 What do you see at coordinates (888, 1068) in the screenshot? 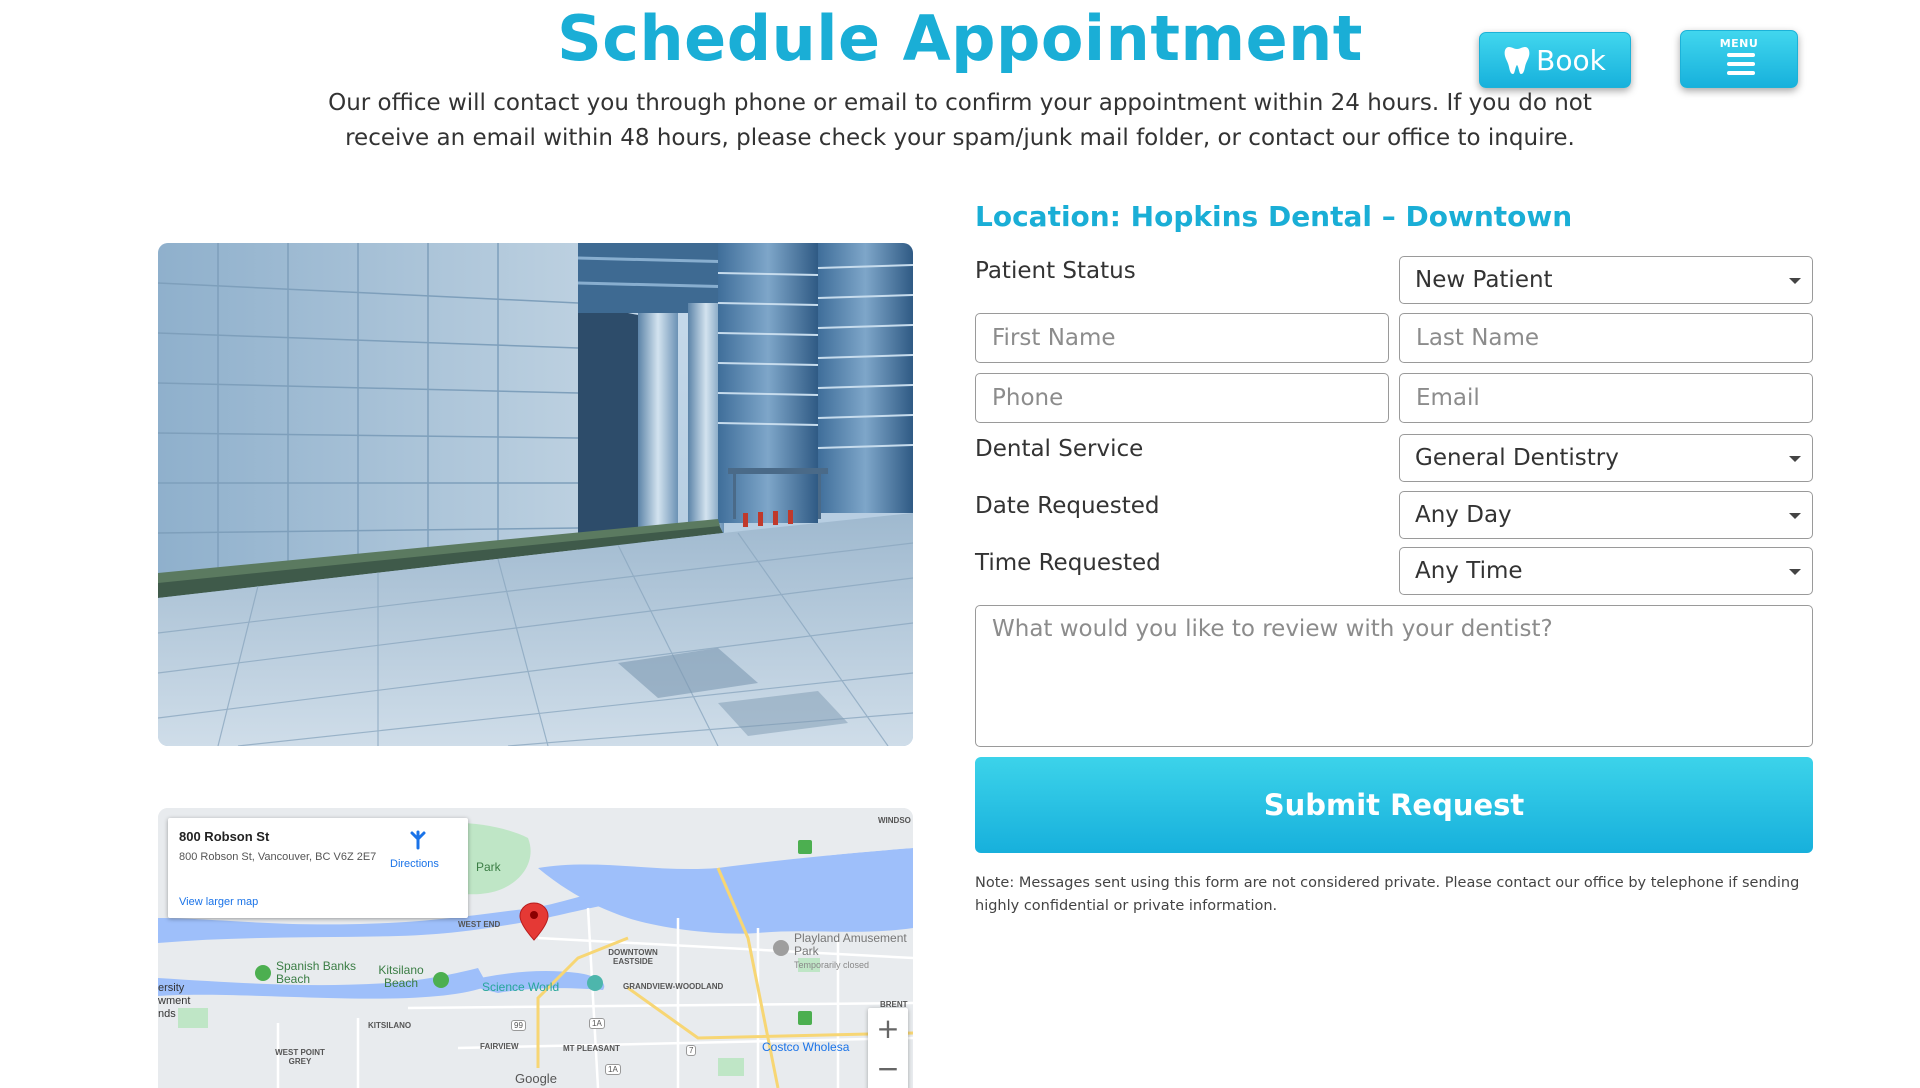
I see `zoom-out-button: −` at bounding box center [888, 1068].